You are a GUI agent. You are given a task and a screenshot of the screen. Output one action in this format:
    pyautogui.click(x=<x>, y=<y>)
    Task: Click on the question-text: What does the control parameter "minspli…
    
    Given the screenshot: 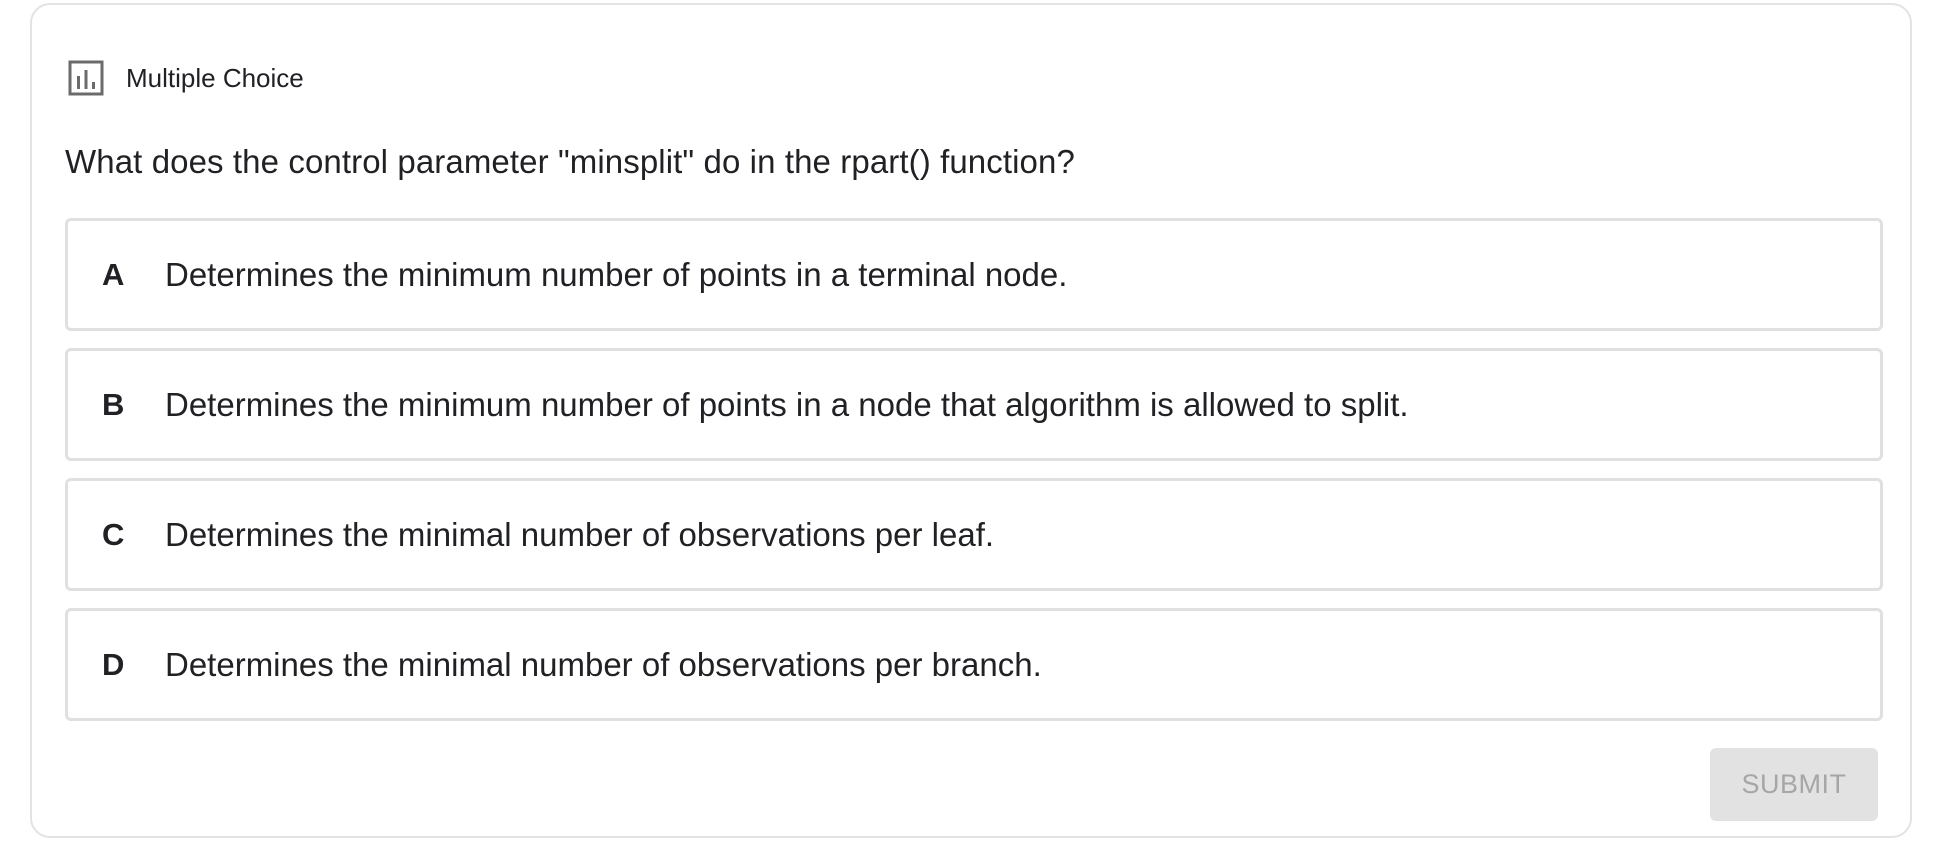 What is the action you would take?
    pyautogui.click(x=570, y=161)
    